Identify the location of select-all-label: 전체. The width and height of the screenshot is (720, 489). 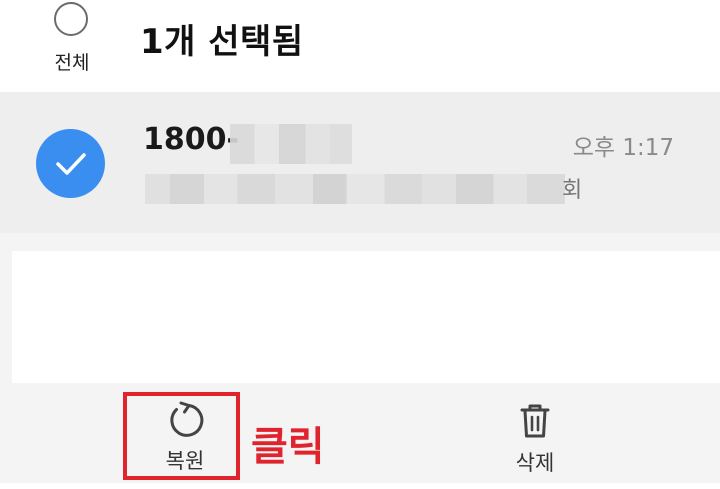
(72, 63).